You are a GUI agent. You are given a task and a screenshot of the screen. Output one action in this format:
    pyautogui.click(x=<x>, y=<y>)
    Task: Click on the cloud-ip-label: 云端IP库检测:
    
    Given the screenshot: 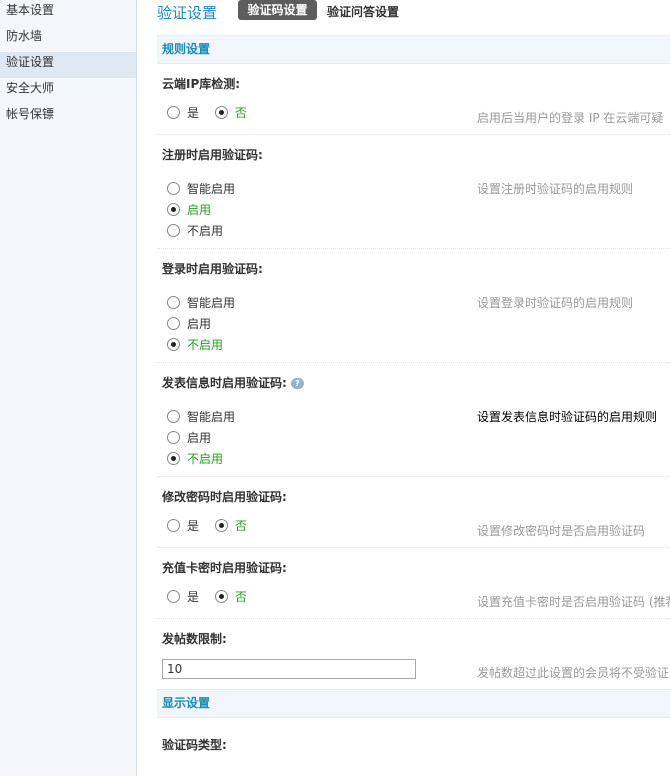 What is the action you would take?
    pyautogui.click(x=201, y=84)
    